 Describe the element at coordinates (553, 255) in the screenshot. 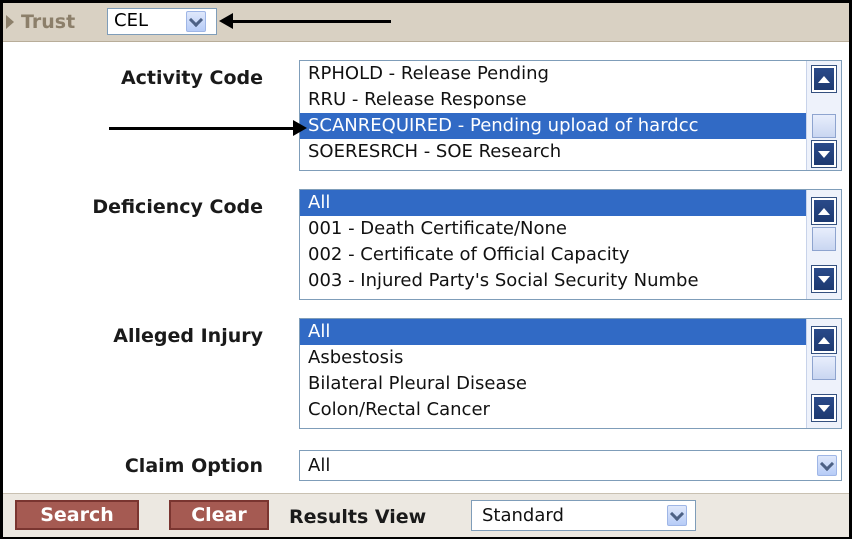

I see `list-option: 002 - Certificate of Official Capacity` at that location.